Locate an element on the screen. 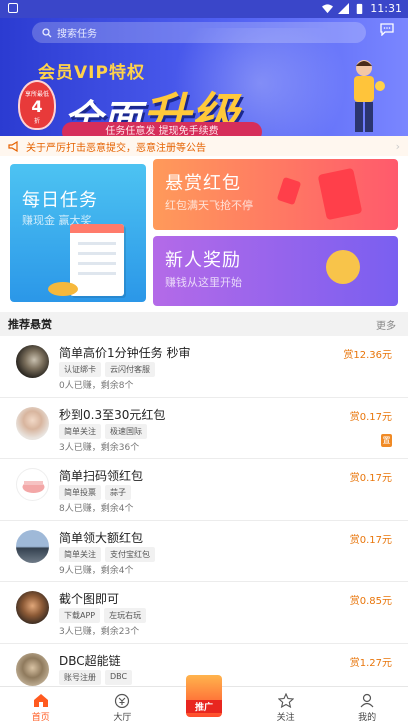 The image size is (408, 726). tab-home: 首页 is located at coordinates (41, 706).